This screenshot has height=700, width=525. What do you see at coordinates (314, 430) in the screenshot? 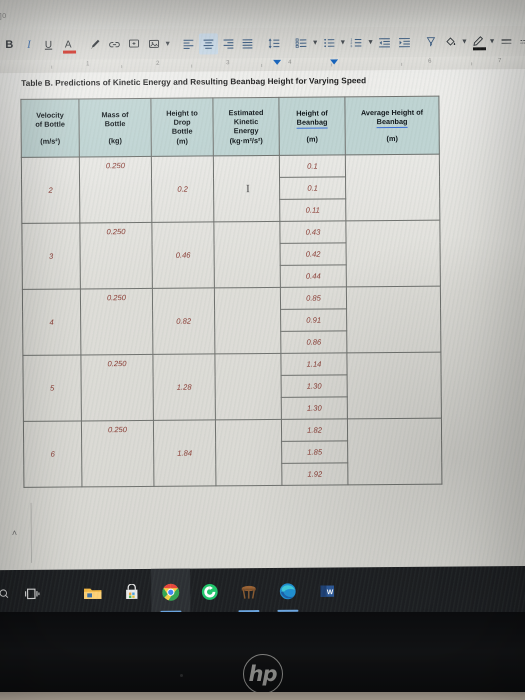
I see `cell-beanbag-height: 1.82` at bounding box center [314, 430].